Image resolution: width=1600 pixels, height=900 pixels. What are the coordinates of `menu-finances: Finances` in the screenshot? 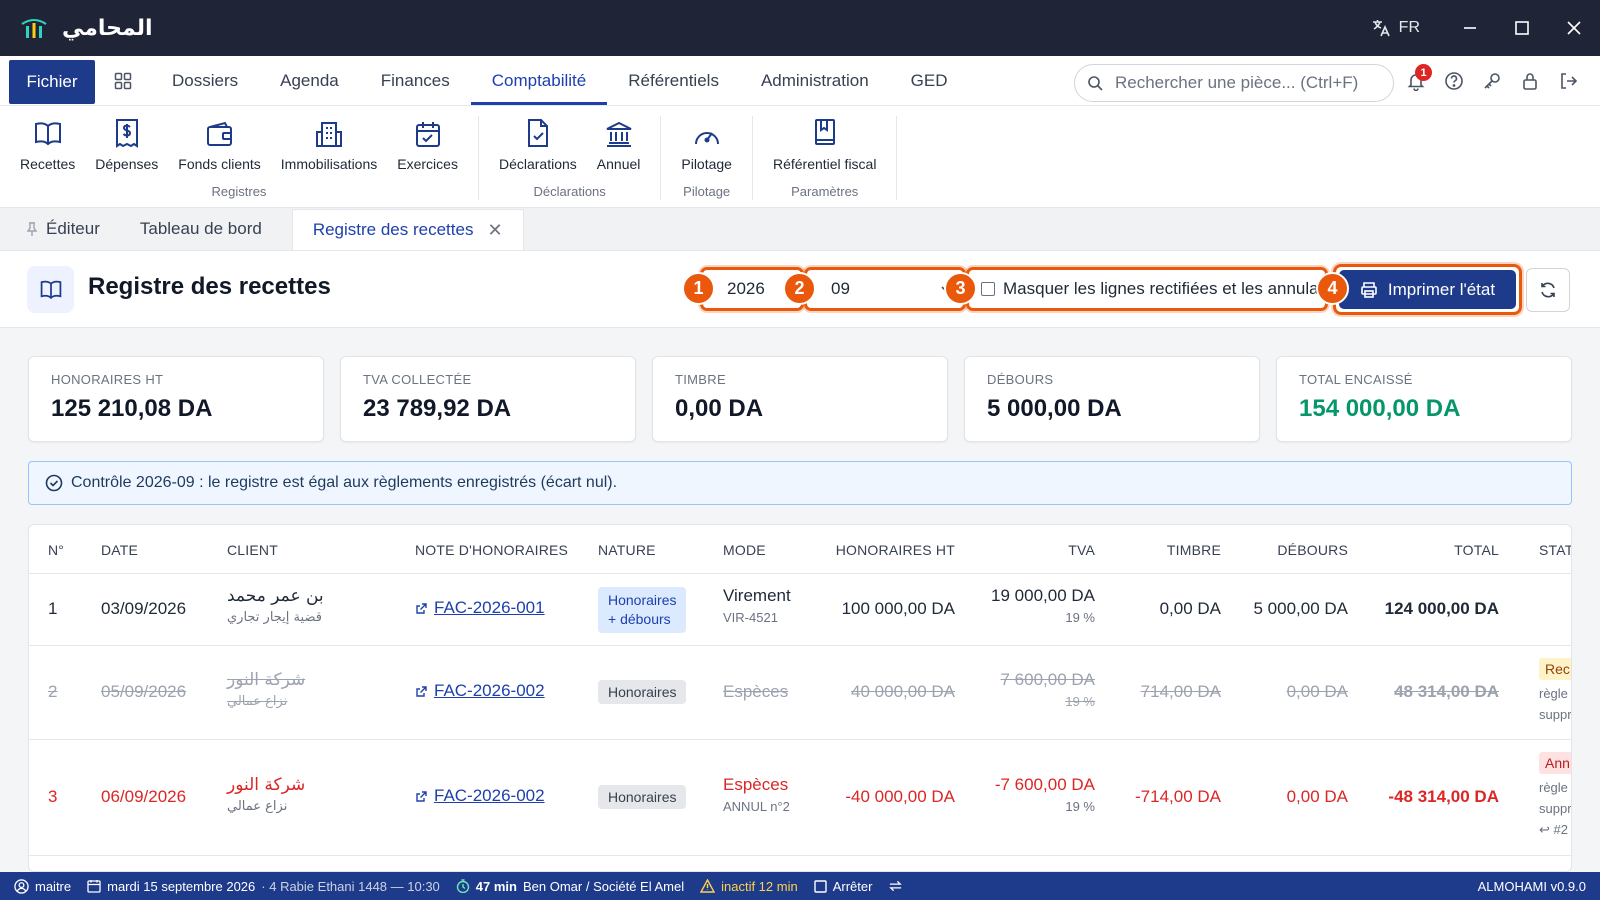 It's located at (415, 80).